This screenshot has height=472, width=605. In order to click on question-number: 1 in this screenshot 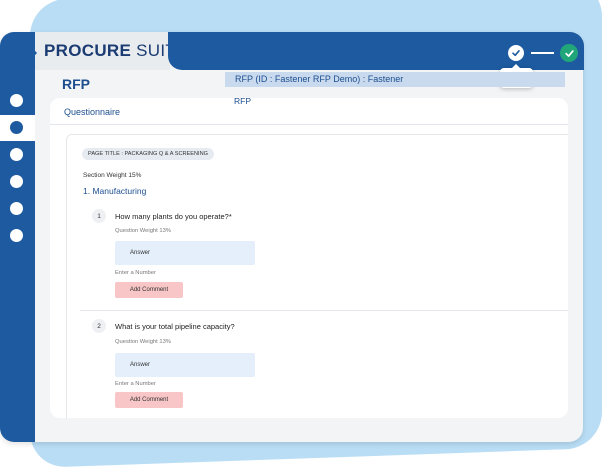, I will do `click(99, 216)`.